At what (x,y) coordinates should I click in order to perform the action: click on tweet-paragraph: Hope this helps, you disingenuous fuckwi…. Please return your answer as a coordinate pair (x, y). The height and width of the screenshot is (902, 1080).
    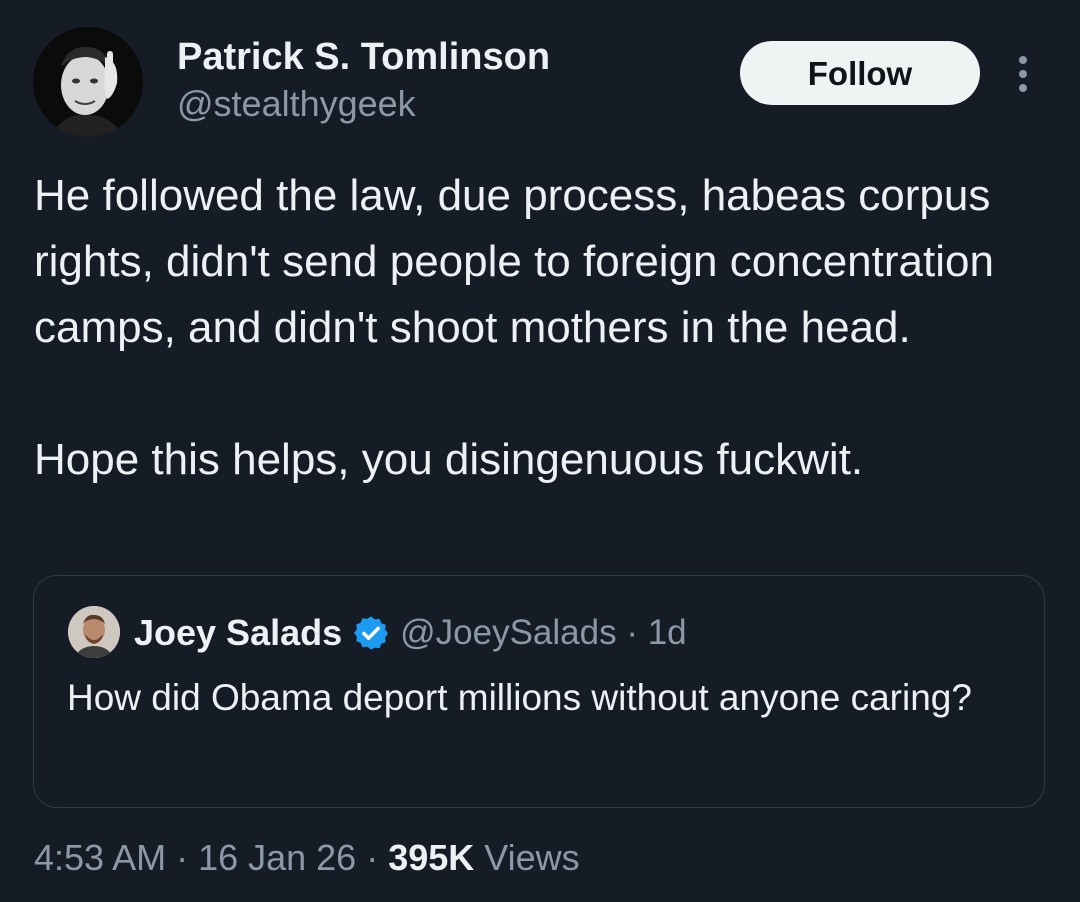
    Looking at the image, I should click on (449, 459).